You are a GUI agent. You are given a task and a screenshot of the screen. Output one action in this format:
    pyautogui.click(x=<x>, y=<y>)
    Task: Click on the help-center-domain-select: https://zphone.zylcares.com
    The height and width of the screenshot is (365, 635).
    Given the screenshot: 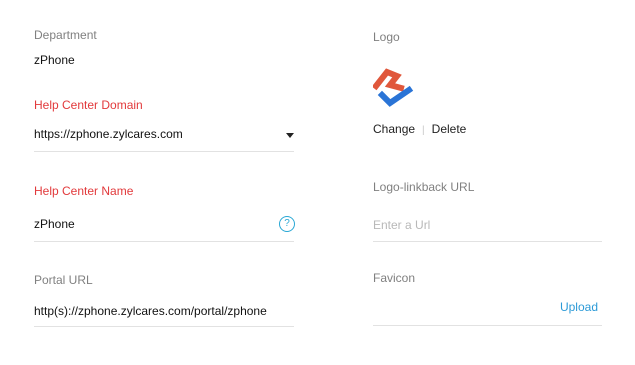 What is the action you would take?
    pyautogui.click(x=164, y=135)
    